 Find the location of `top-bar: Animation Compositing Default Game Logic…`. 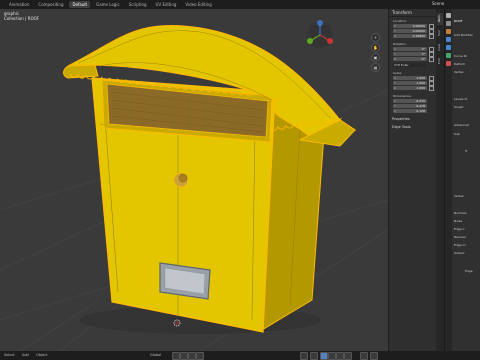

top-bar: Animation Compositing Default Game Logic… is located at coordinates (240, 4).